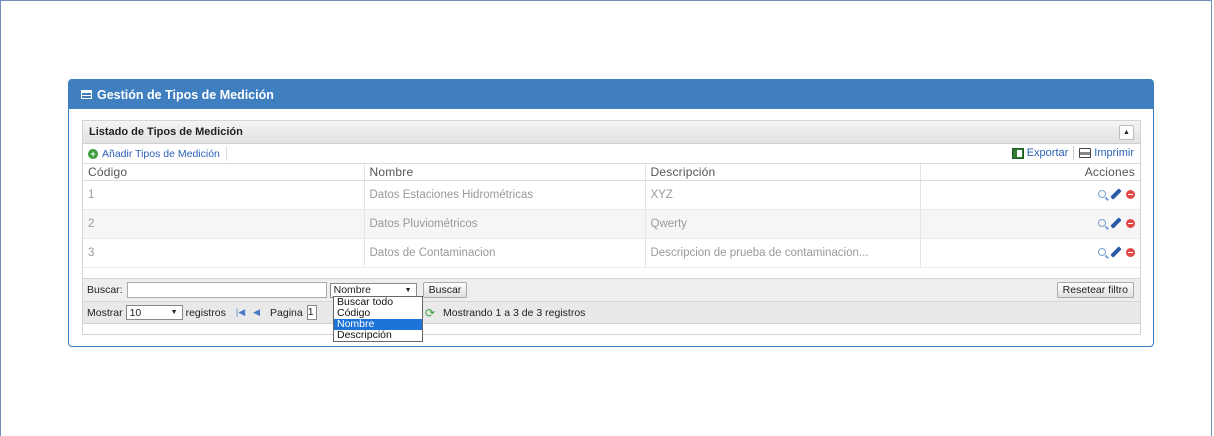  I want to click on search-label: Buscar:, so click(105, 290).